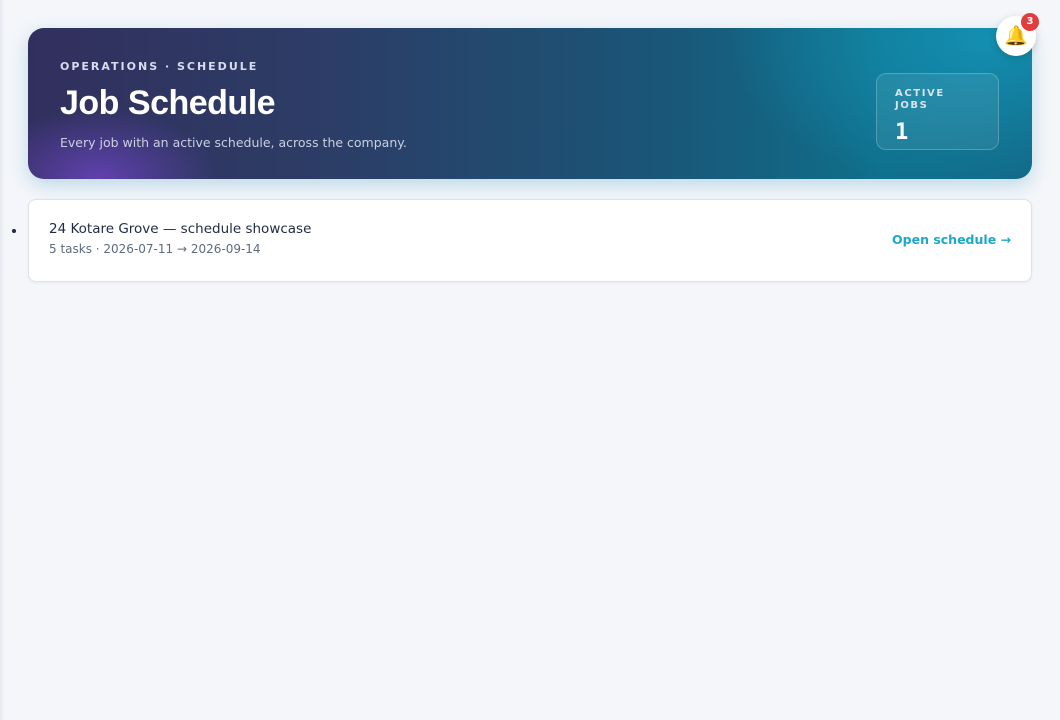 This screenshot has width=1060, height=720. Describe the element at coordinates (14, 231) in the screenshot. I see `list-bullet` at that location.